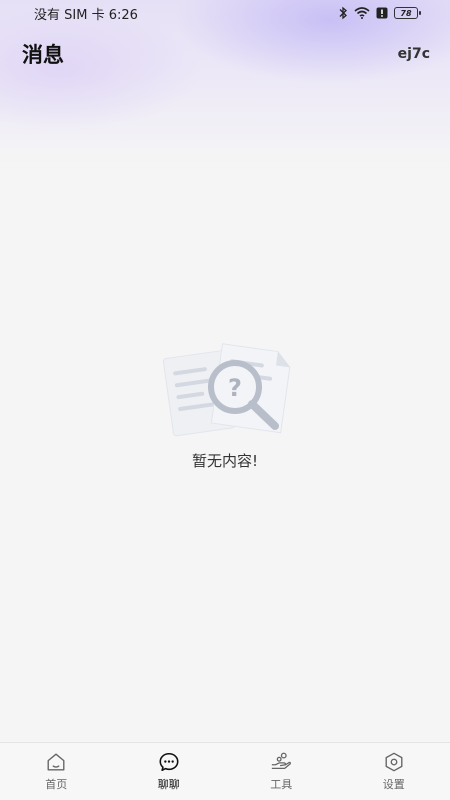  I want to click on tab-tools-label: 工具, so click(281, 784).